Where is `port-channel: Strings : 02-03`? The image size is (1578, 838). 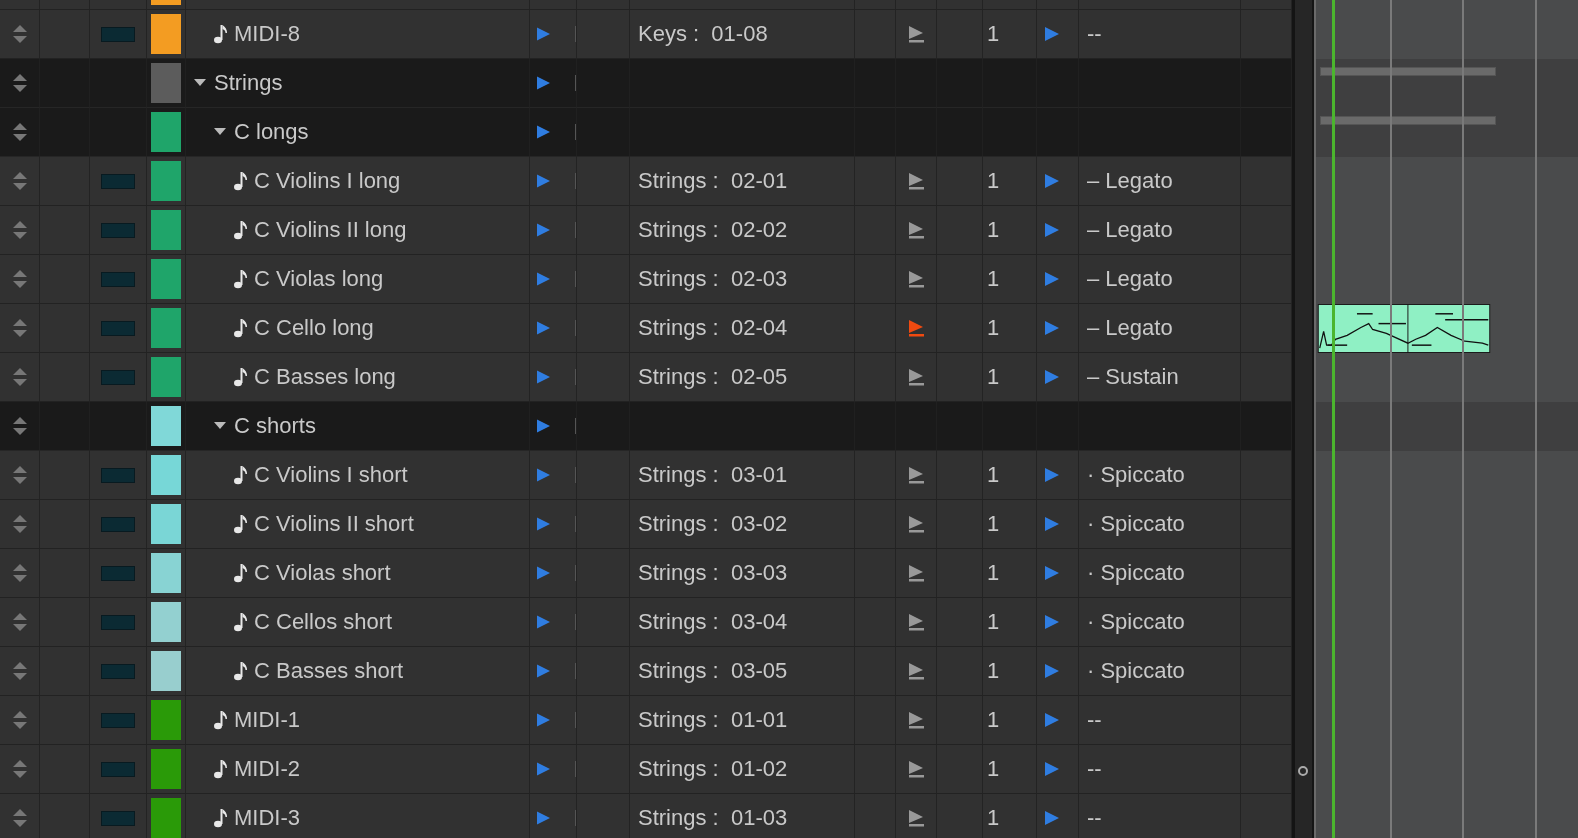 port-channel: Strings : 02-03 is located at coordinates (713, 279).